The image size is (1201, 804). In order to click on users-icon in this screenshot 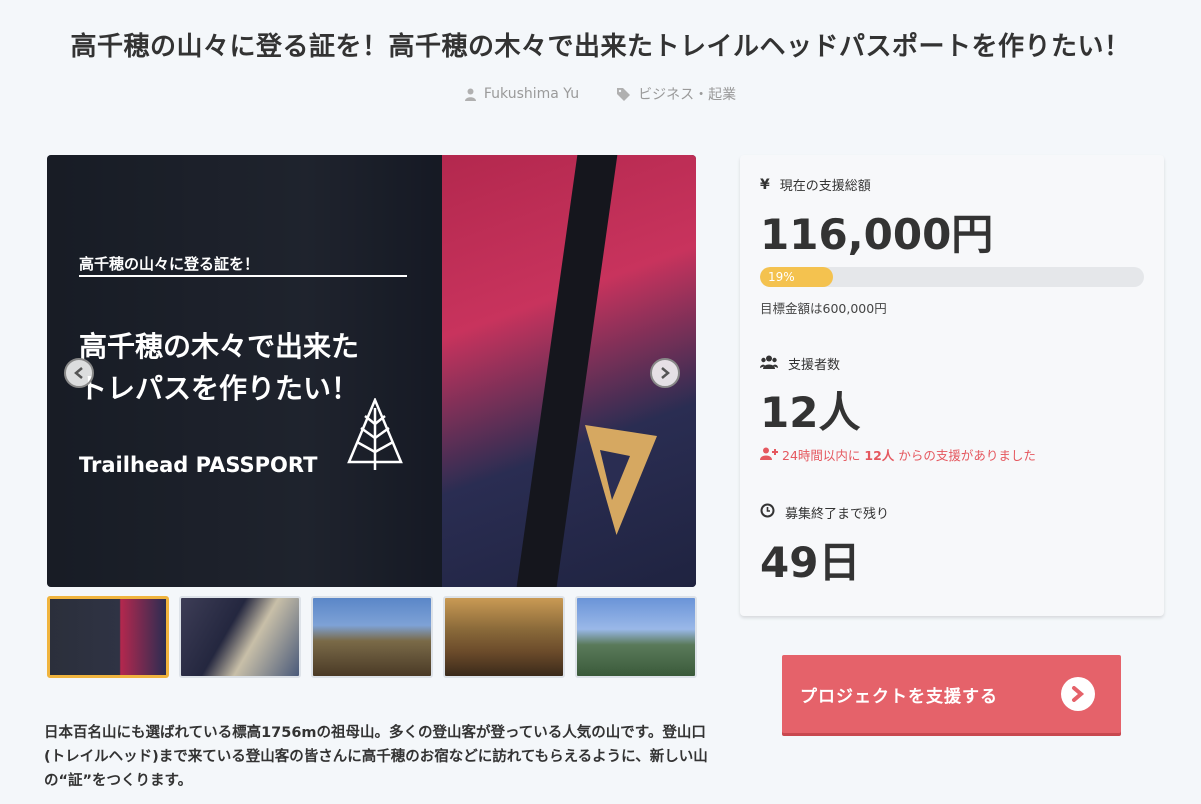, I will do `click(769, 364)`.